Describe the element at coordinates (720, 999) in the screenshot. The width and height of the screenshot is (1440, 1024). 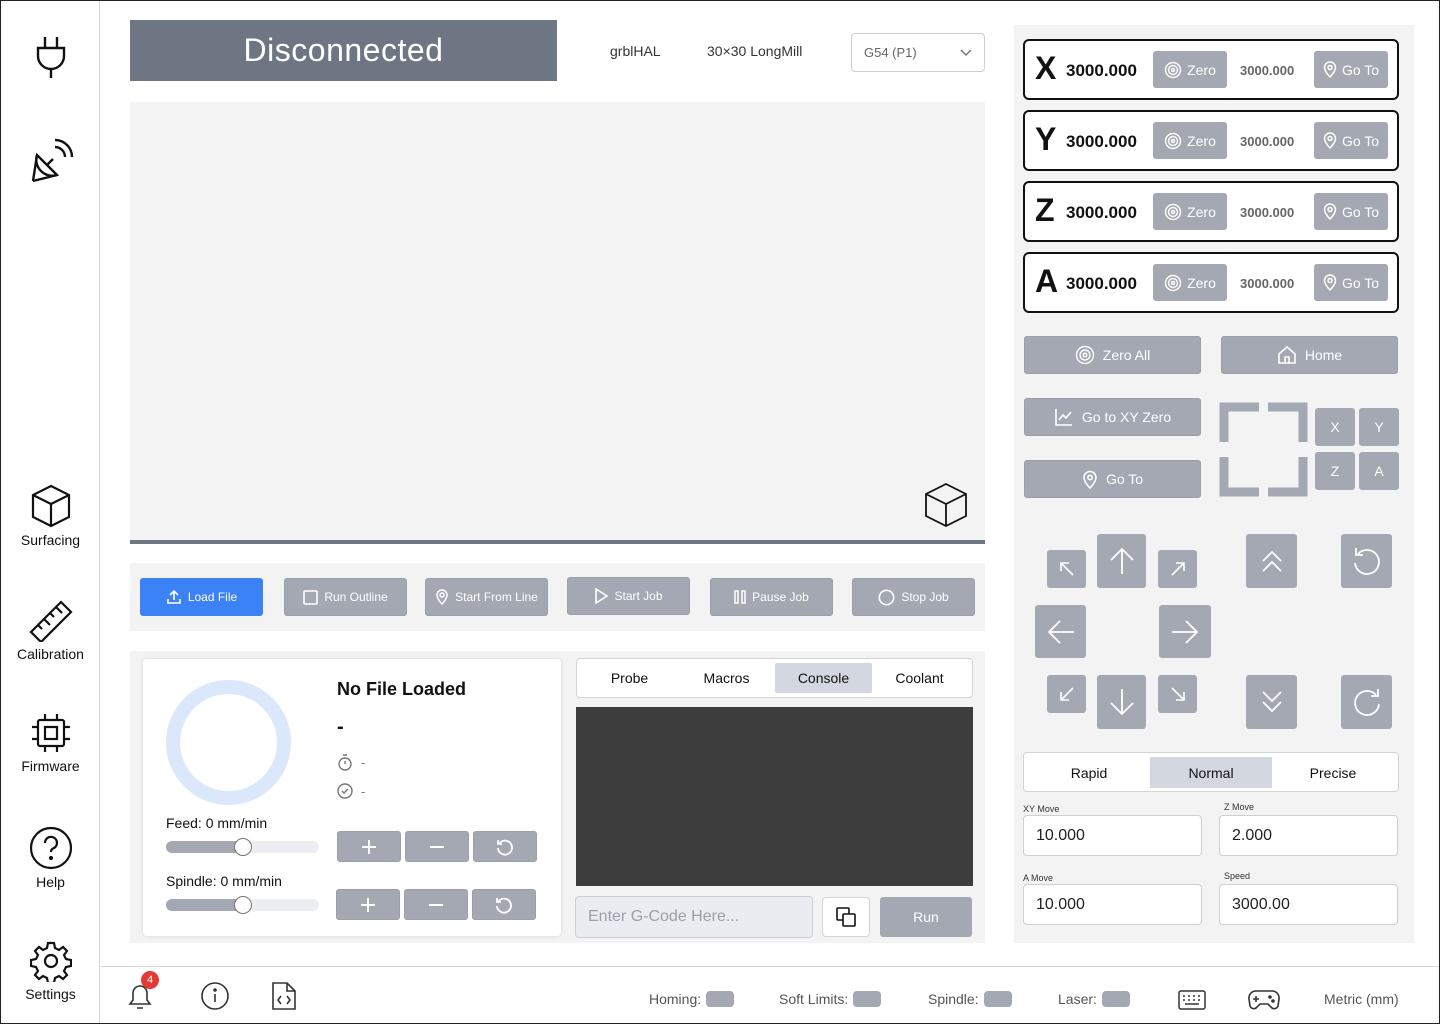
I see `homing-toggle` at that location.